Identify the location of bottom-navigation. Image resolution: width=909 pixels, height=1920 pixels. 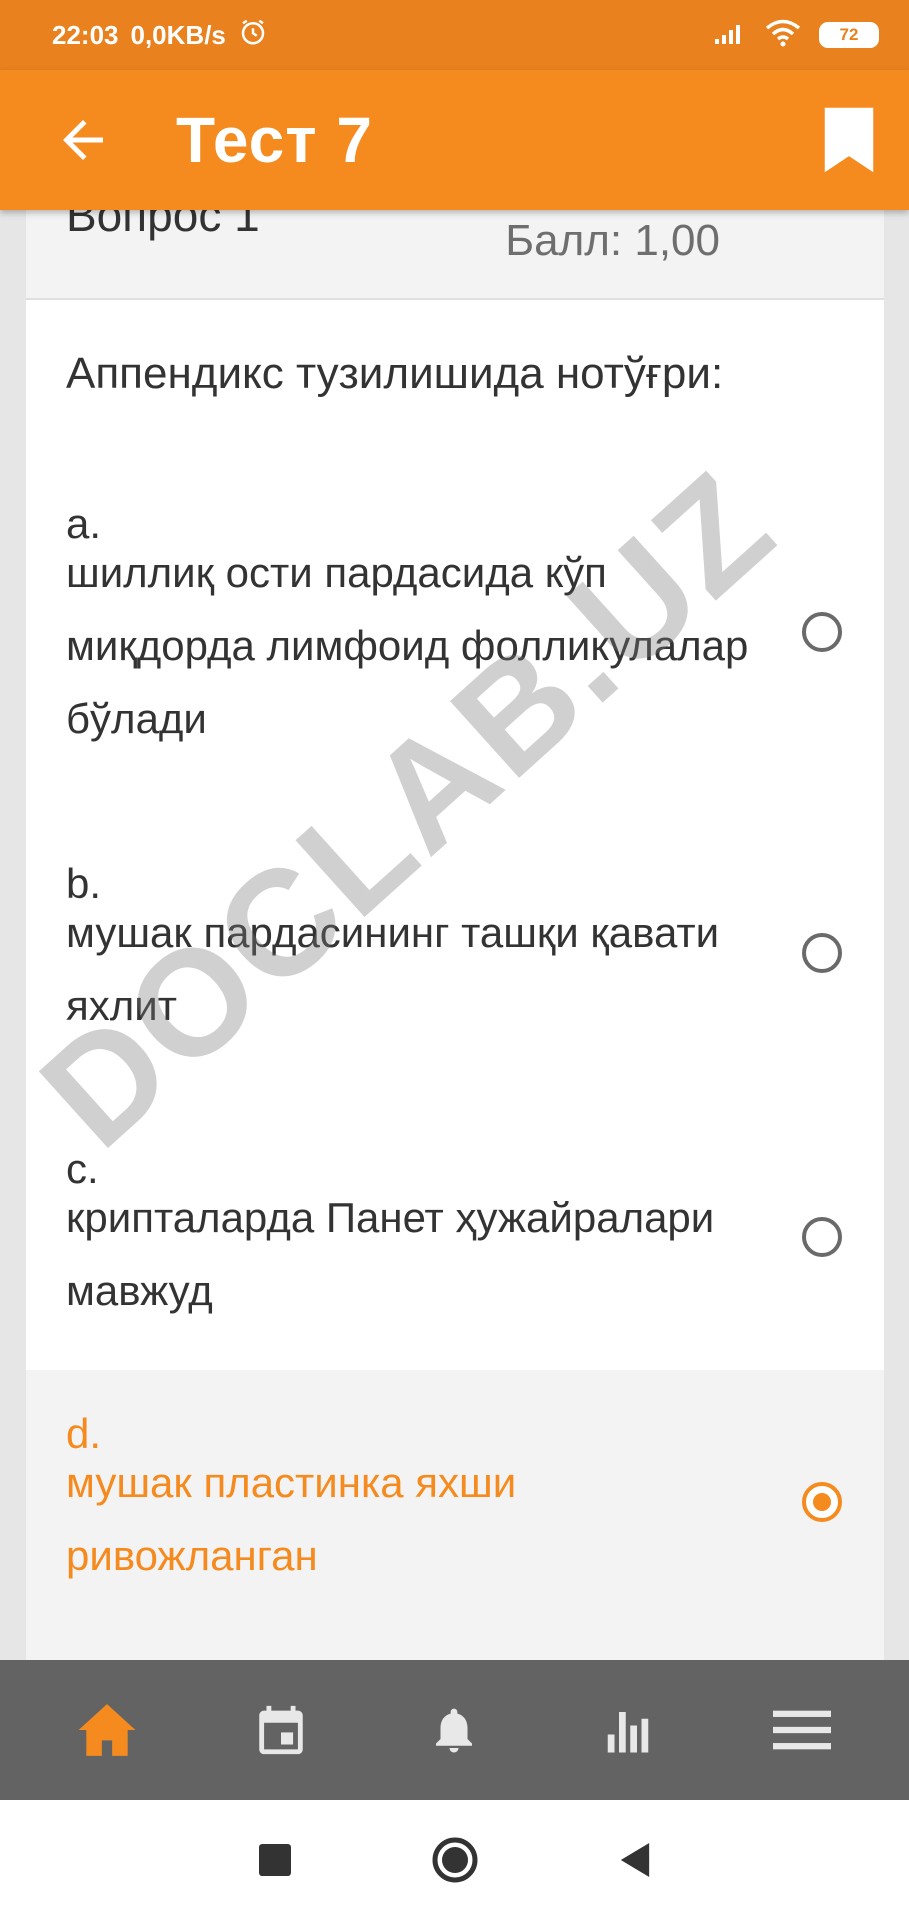
(454, 1730).